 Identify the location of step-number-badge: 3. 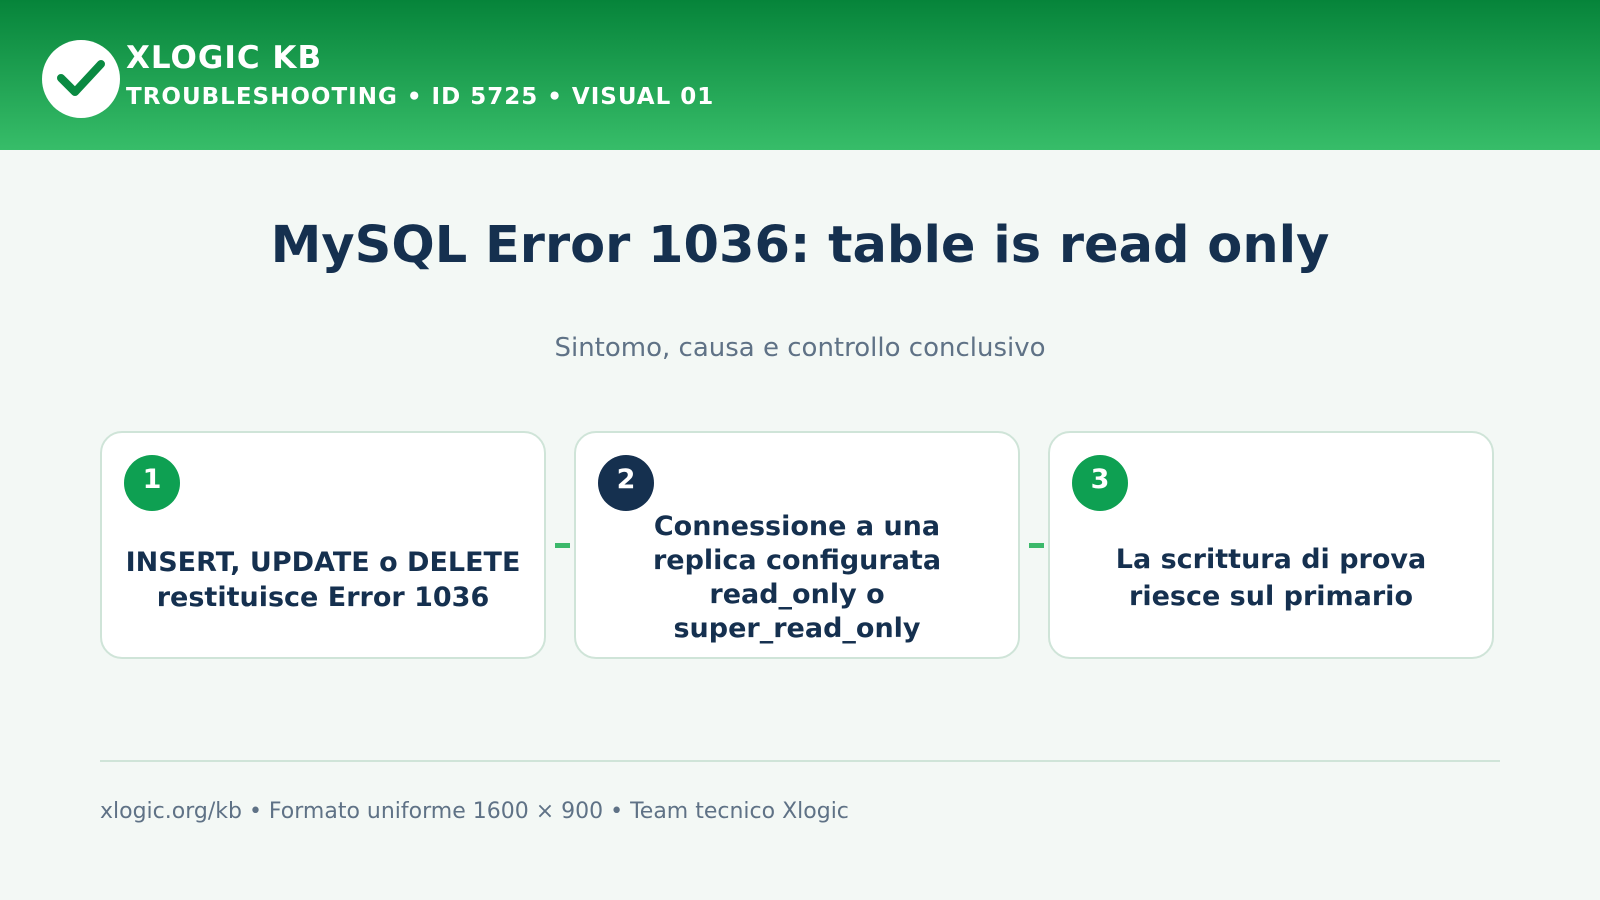
(1100, 483).